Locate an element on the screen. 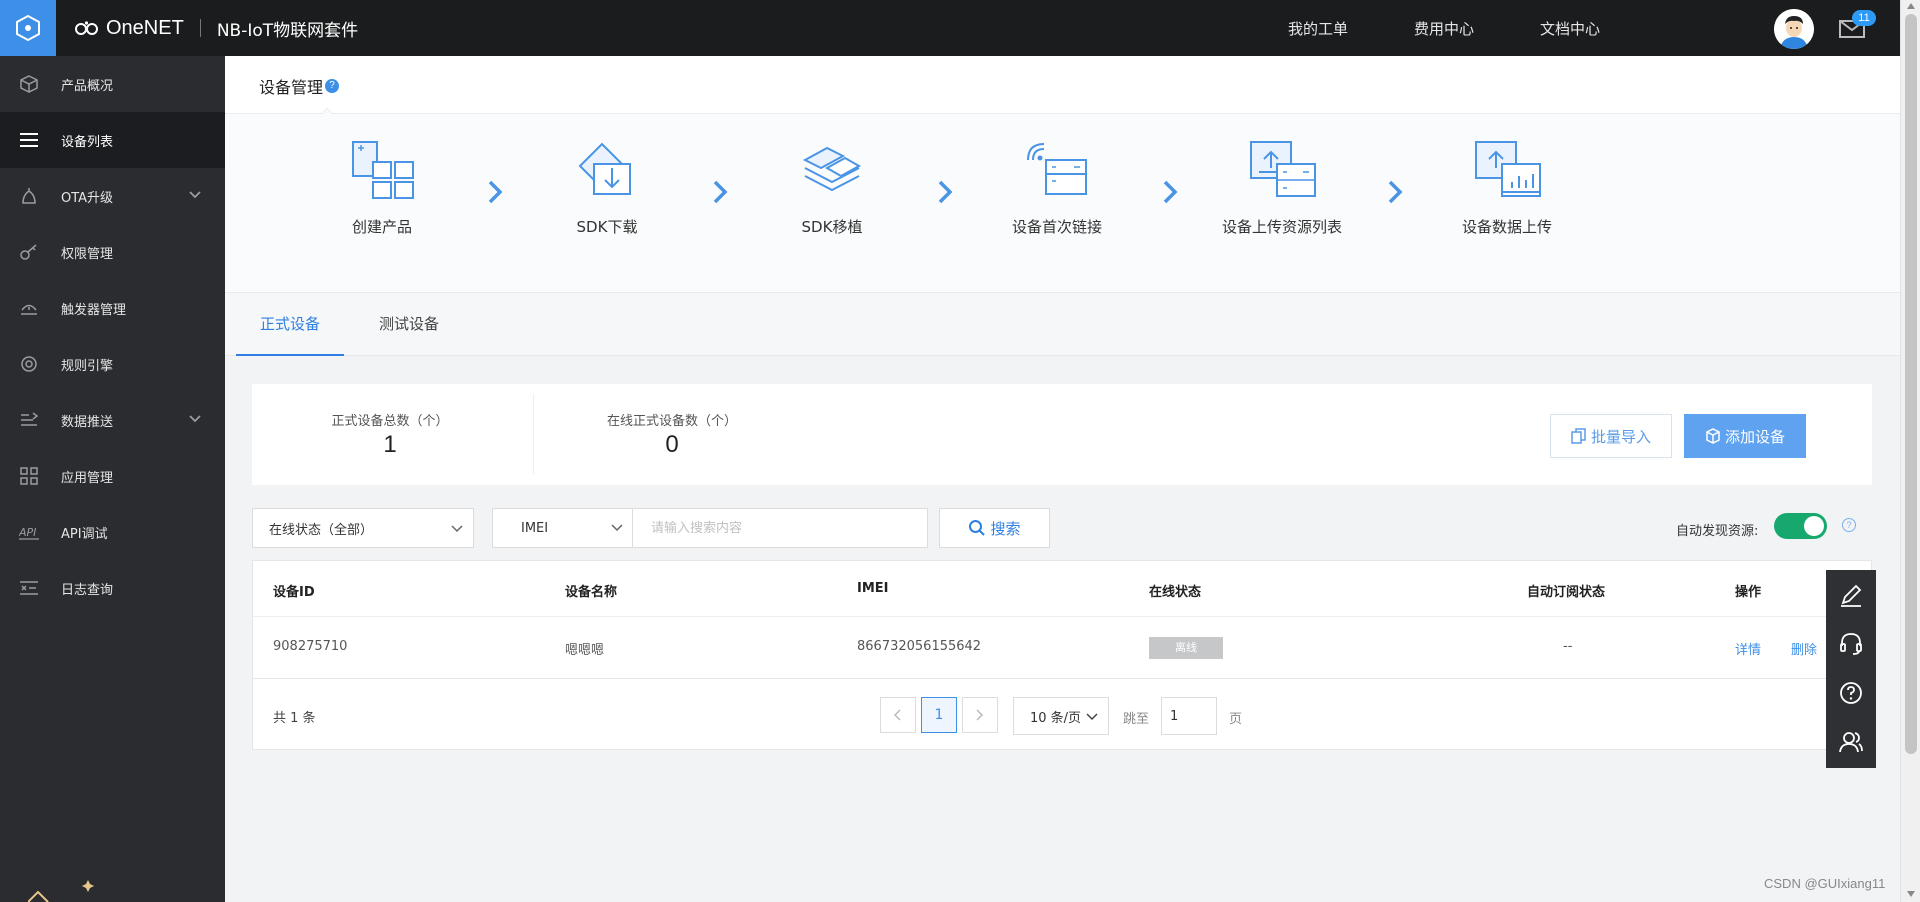 This screenshot has height=902, width=1920. top-link-docs: 文档中心 is located at coordinates (1570, 28).